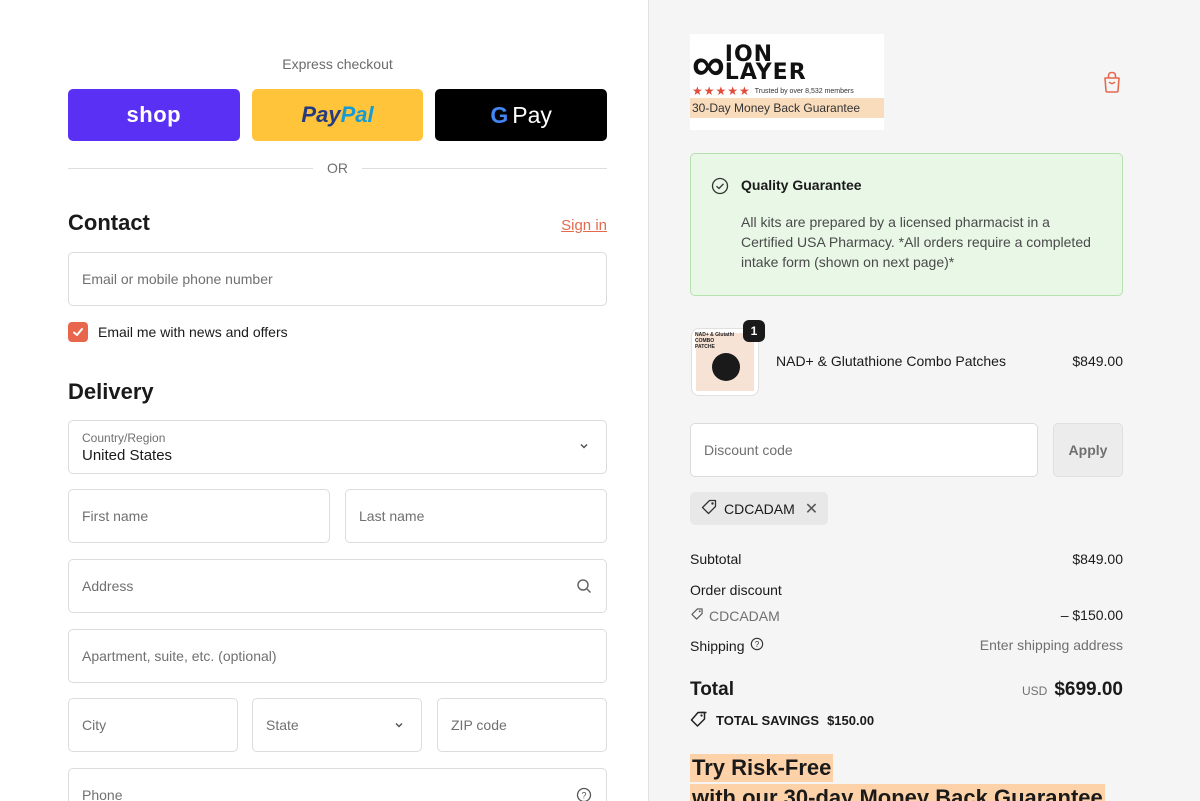 The height and width of the screenshot is (801, 1200). I want to click on email-placeholder: Email or mobile phone number, so click(177, 279).